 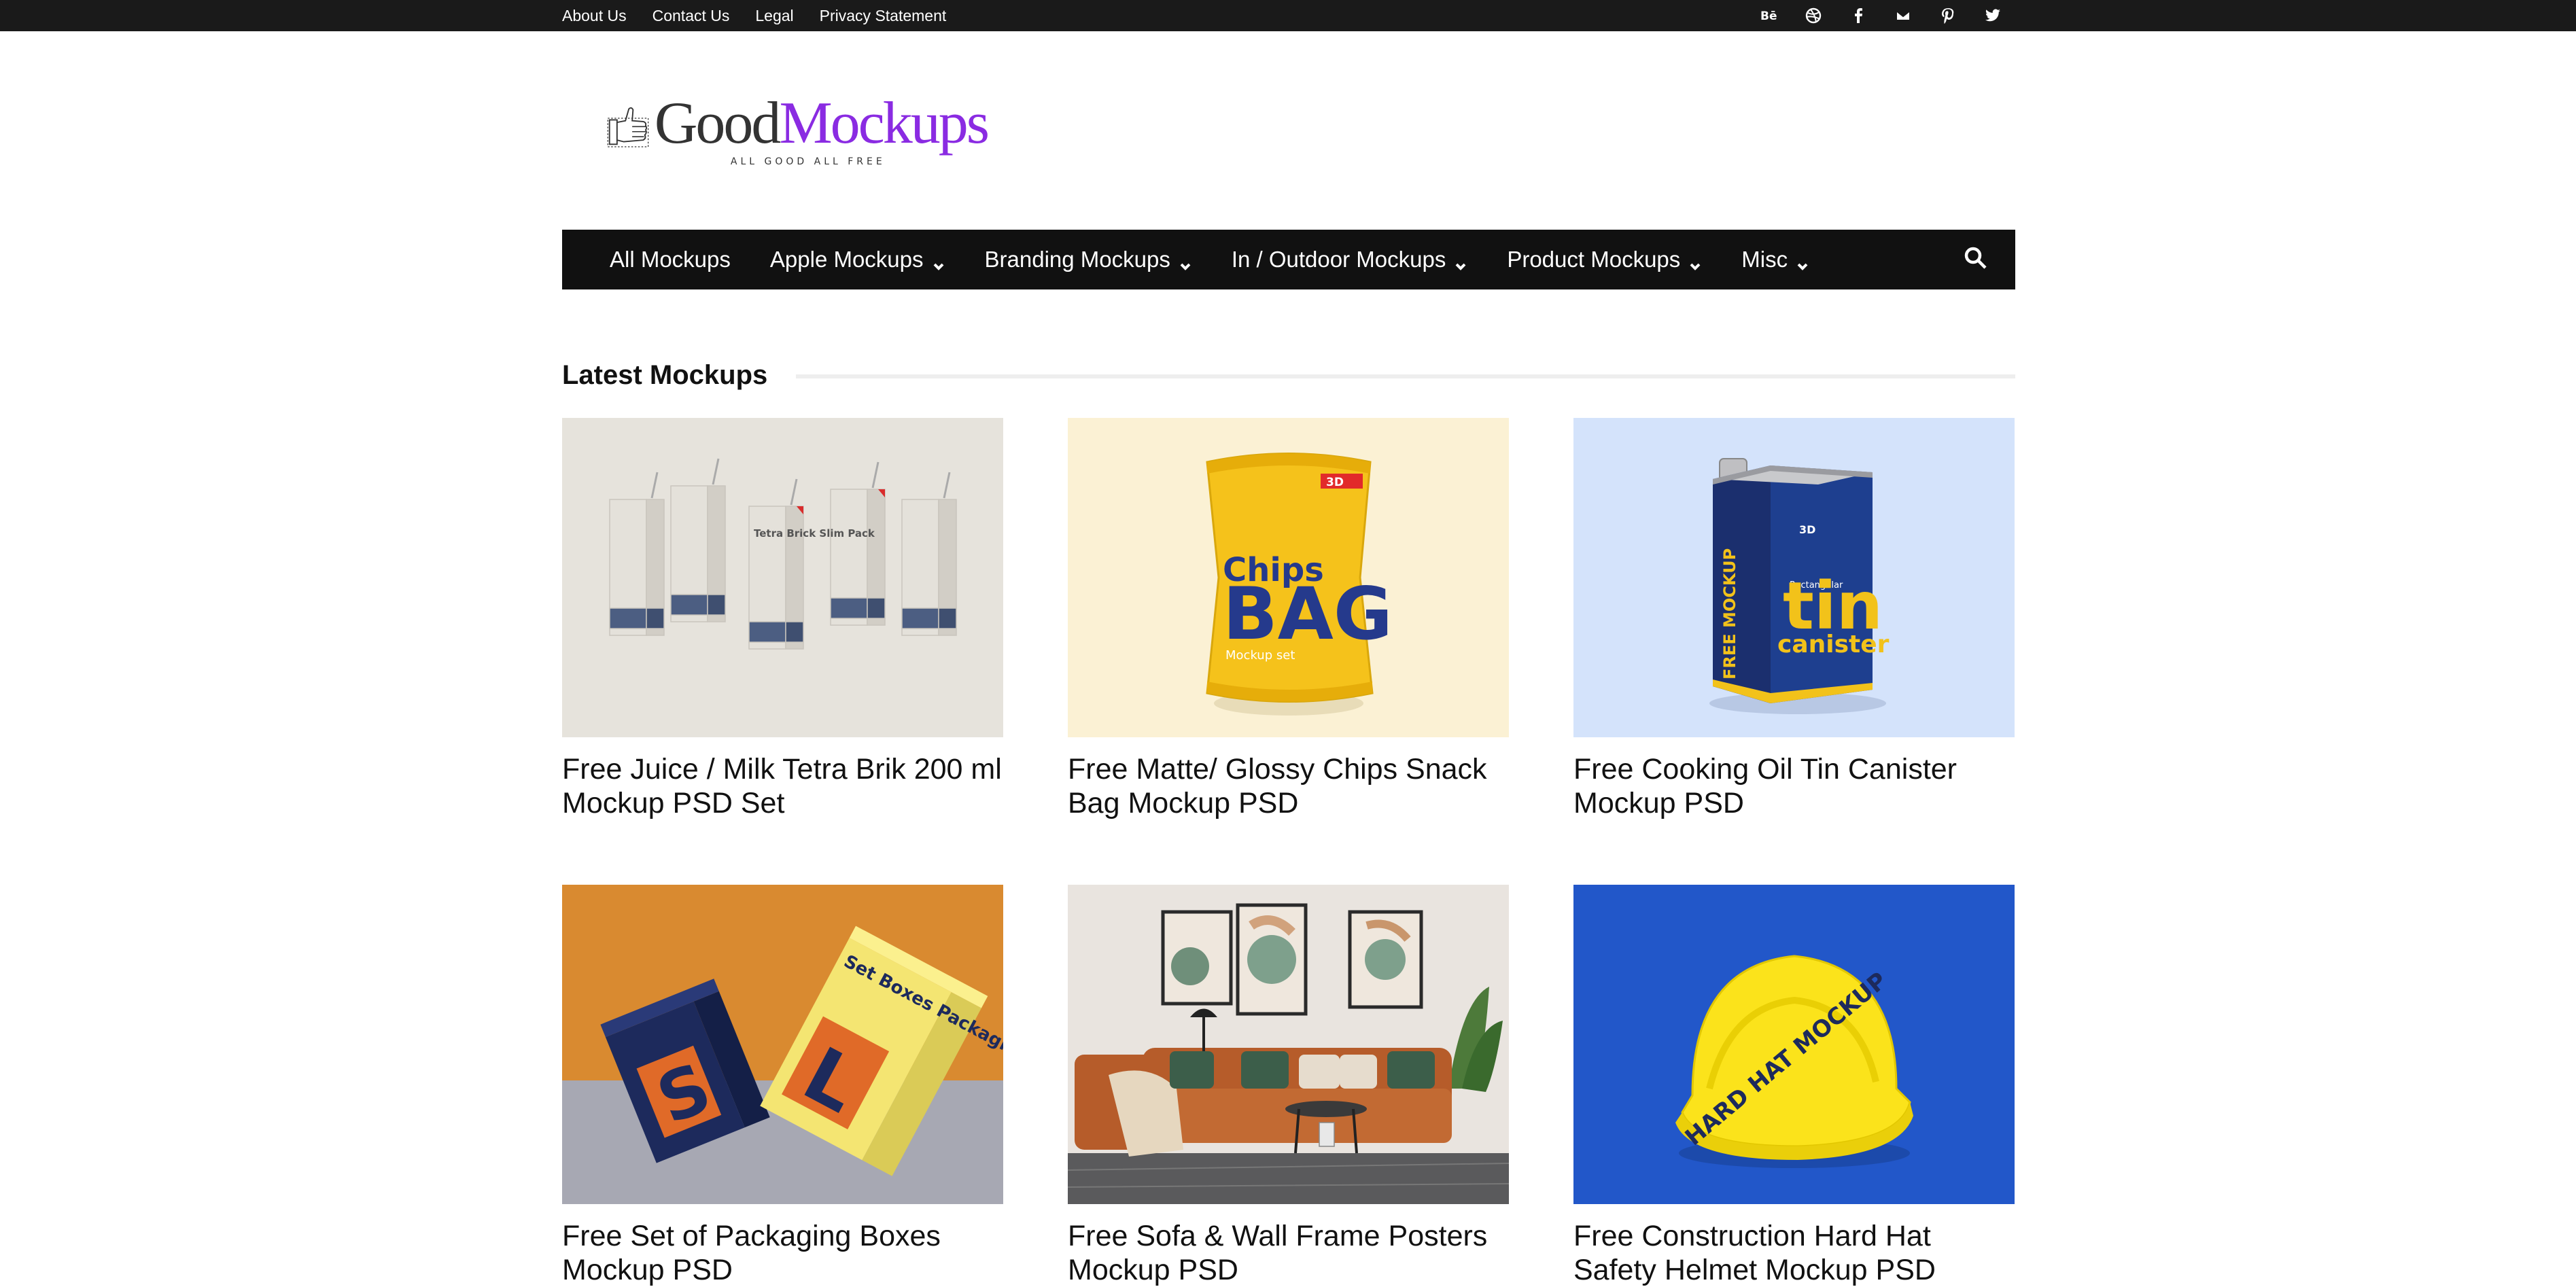 What do you see at coordinates (1833, 644) in the screenshot?
I see `tin-canister-word: canister` at bounding box center [1833, 644].